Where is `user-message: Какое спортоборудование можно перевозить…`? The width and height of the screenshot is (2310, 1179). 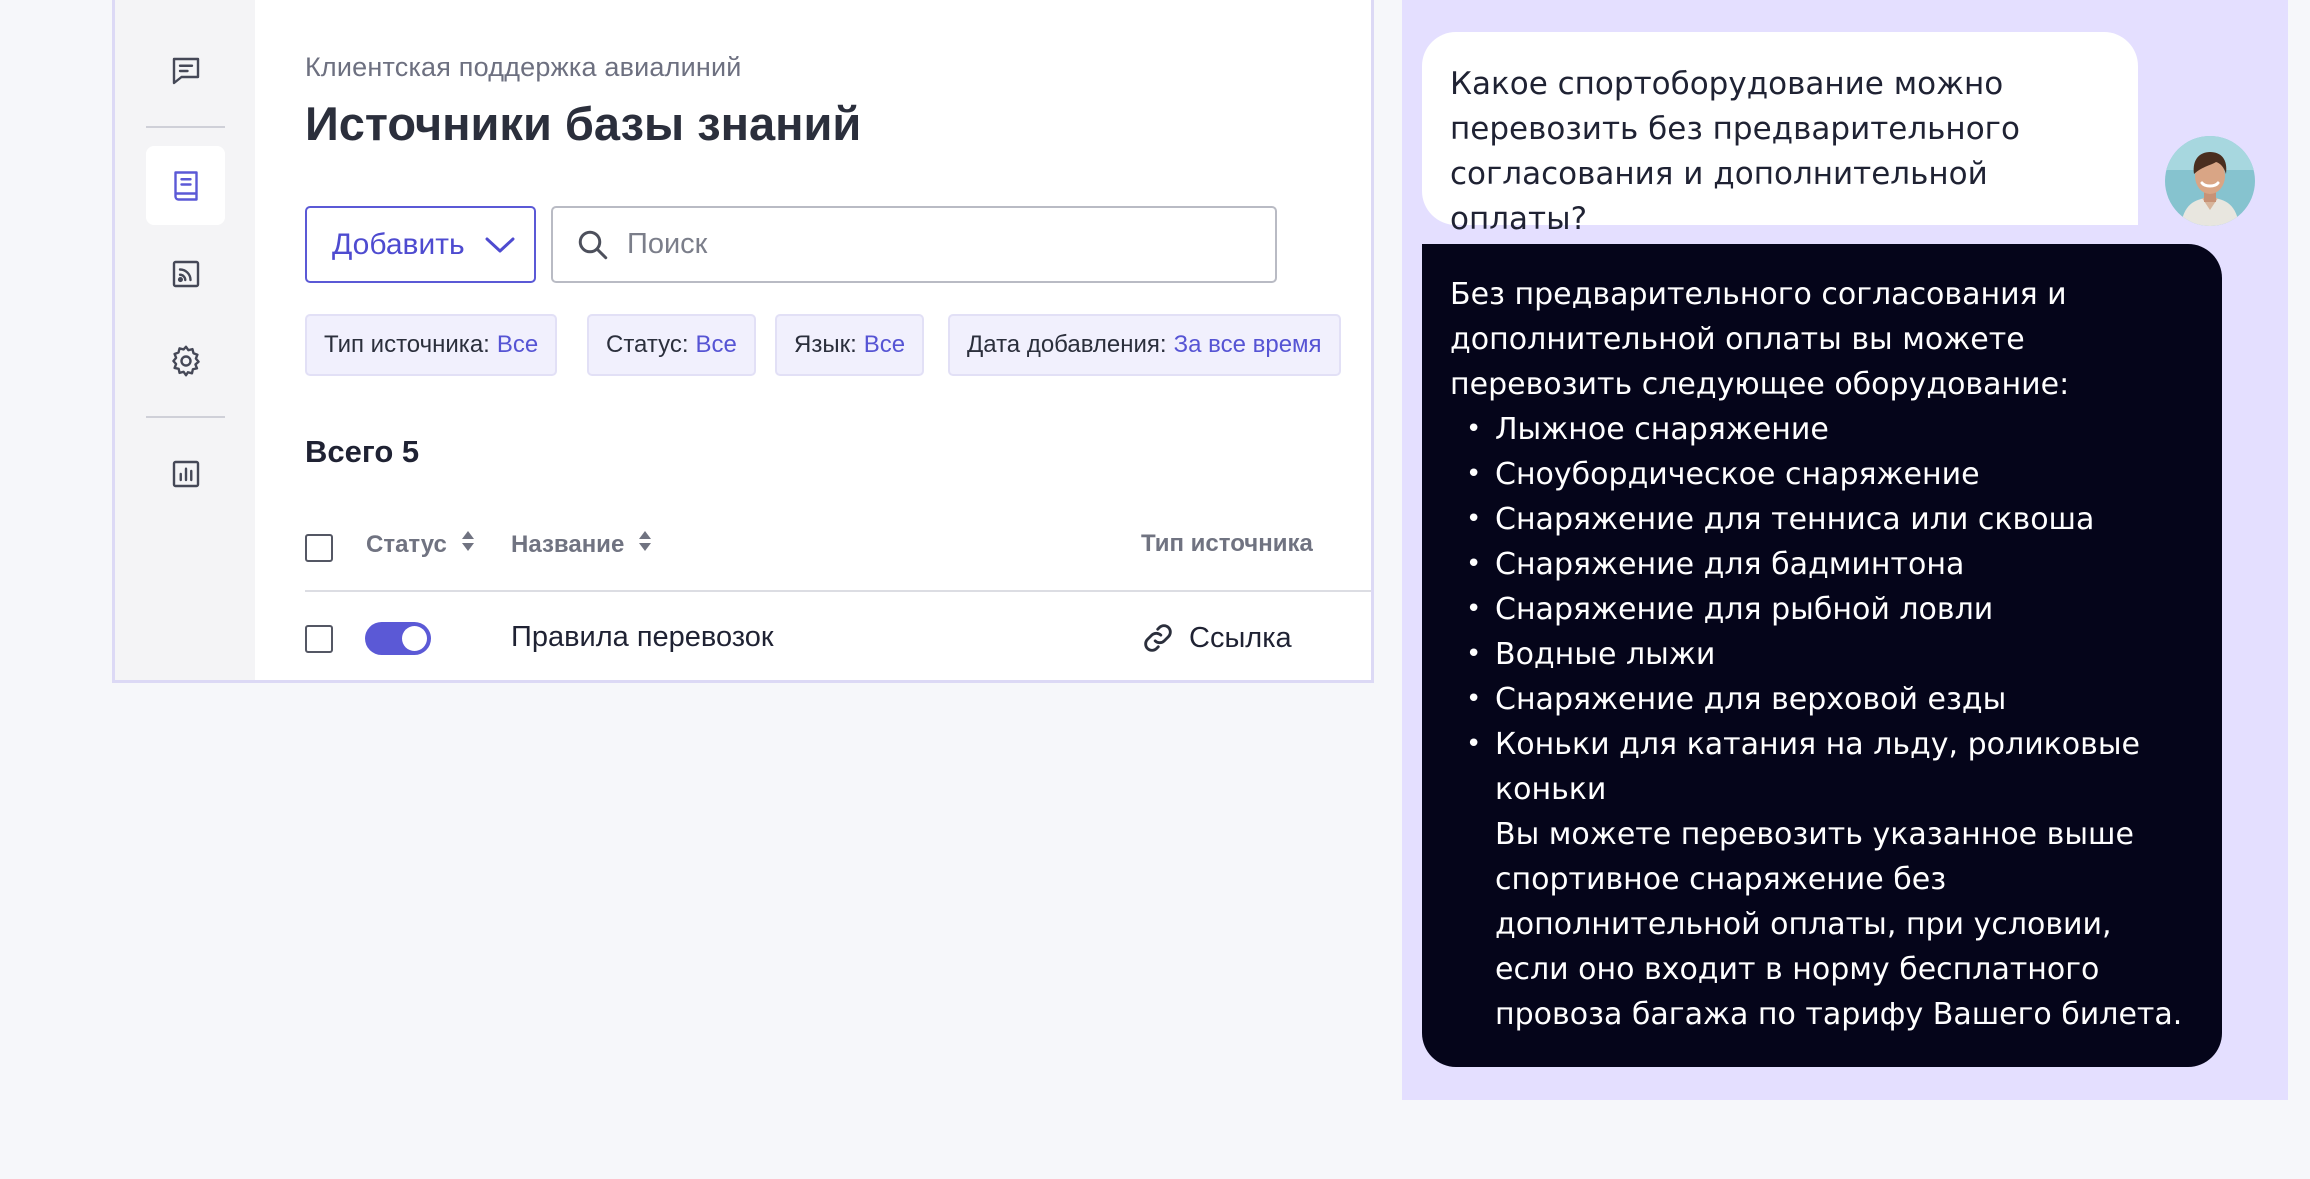 user-message: Какое спортоборудование можно перевозить… is located at coordinates (1780, 134).